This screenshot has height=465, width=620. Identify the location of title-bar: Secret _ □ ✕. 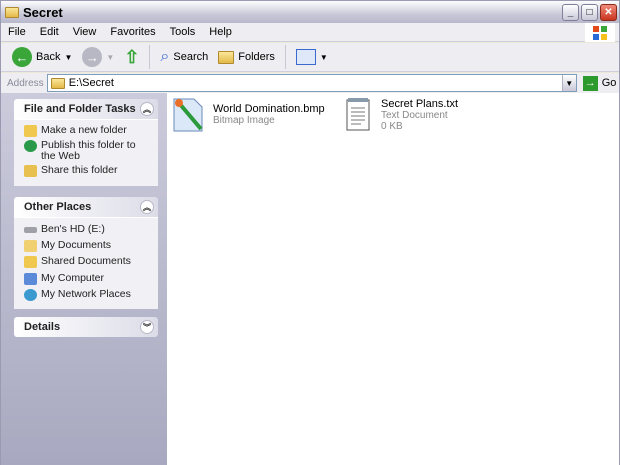
(310, 12).